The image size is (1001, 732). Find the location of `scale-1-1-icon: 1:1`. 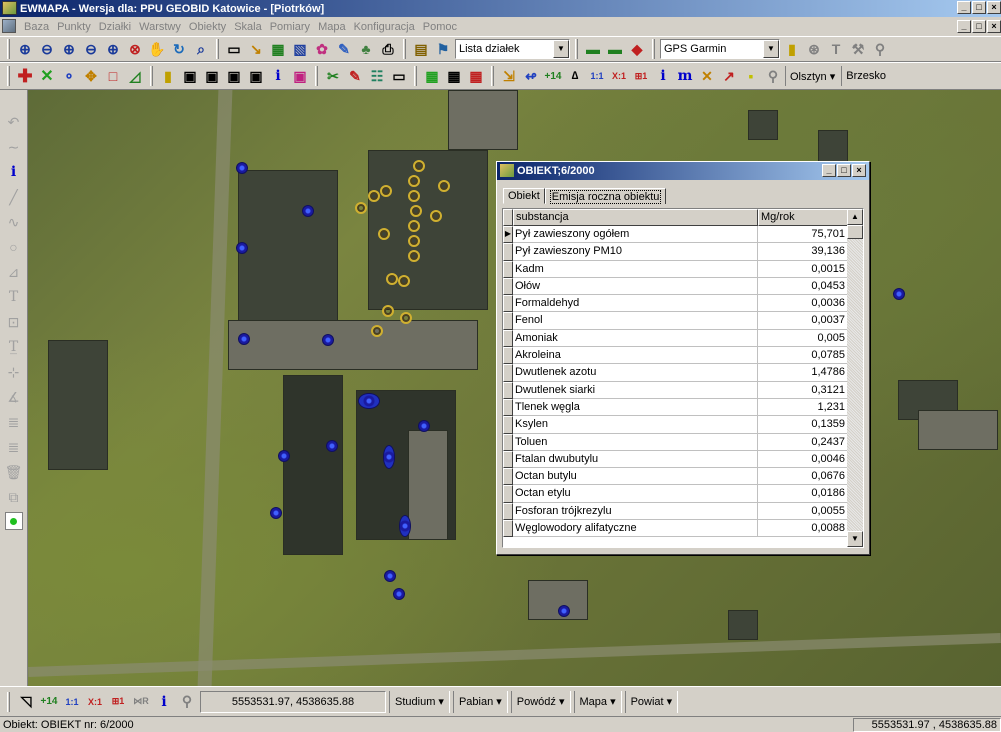

scale-1-1-icon: 1:1 is located at coordinates (597, 76).